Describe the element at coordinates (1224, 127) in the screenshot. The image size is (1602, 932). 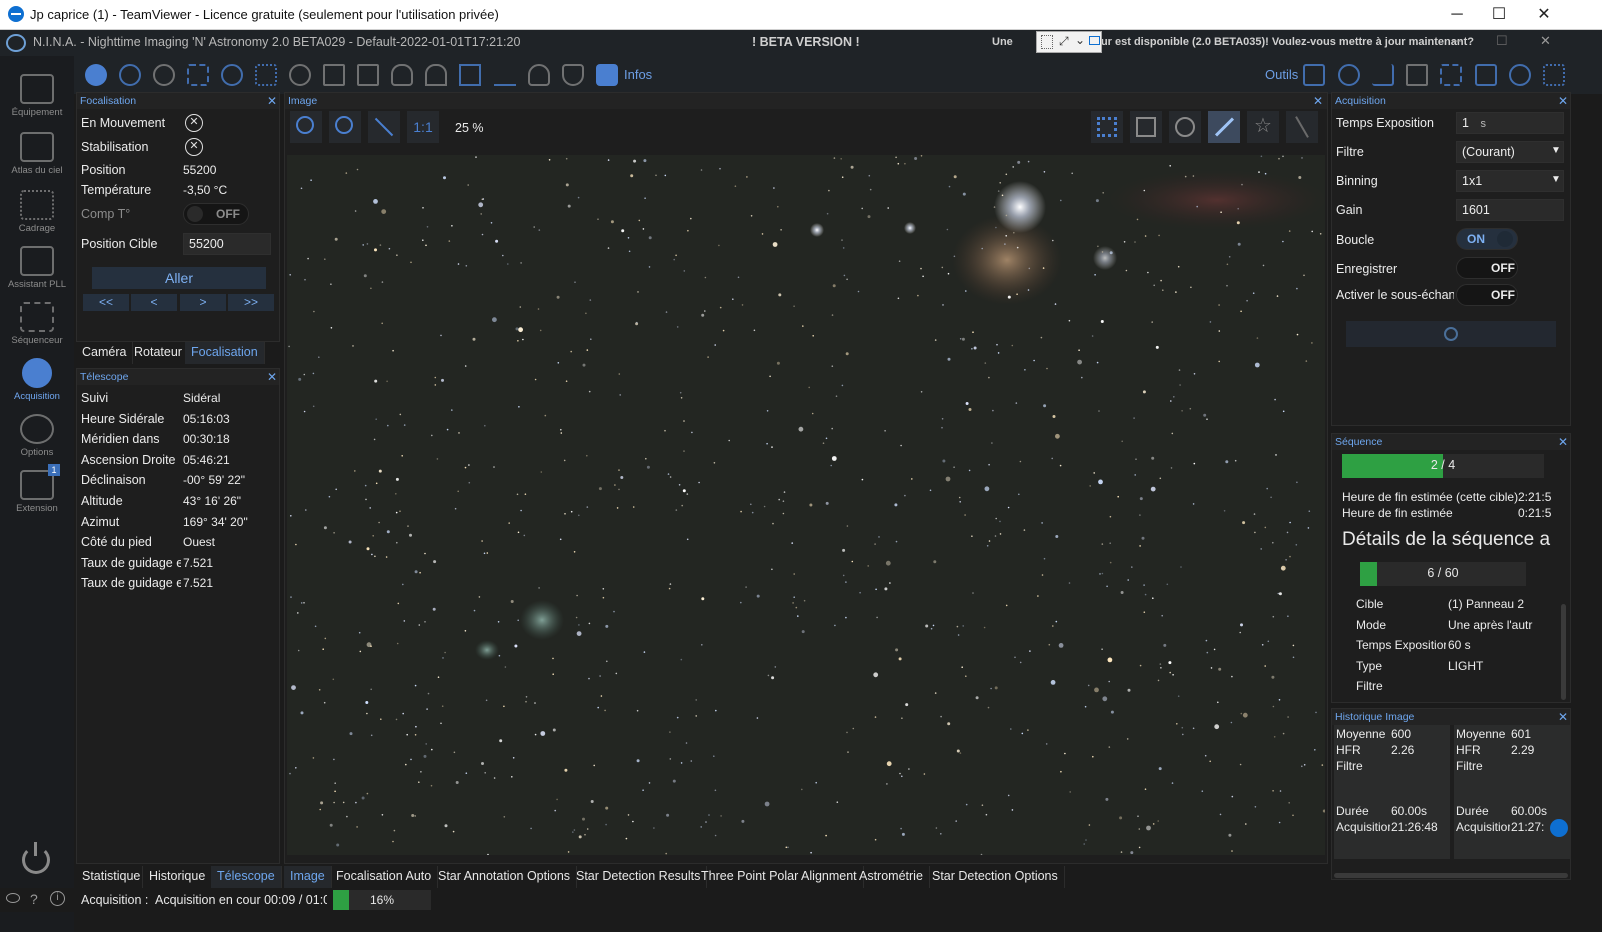
I see `auto-stretch-button` at that location.